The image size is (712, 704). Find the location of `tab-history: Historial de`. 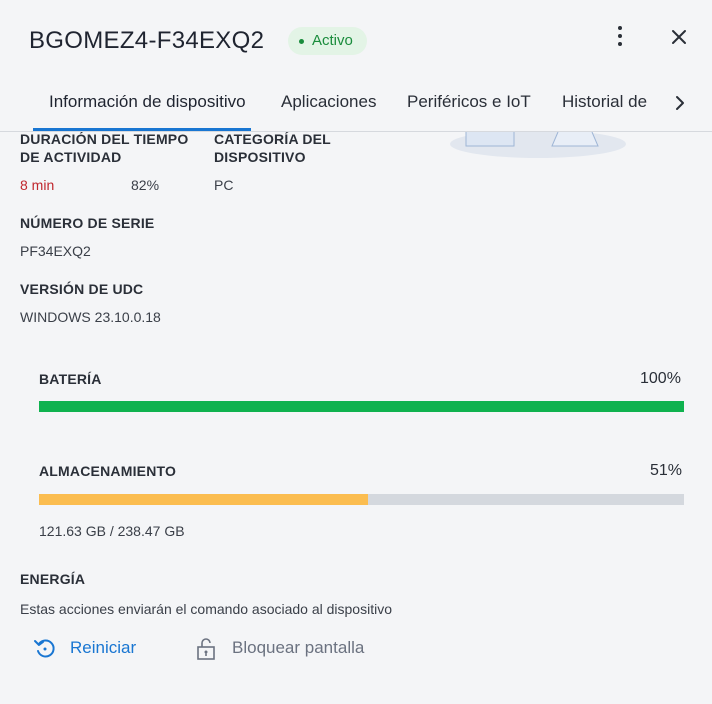

tab-history: Historial de is located at coordinates (604, 102).